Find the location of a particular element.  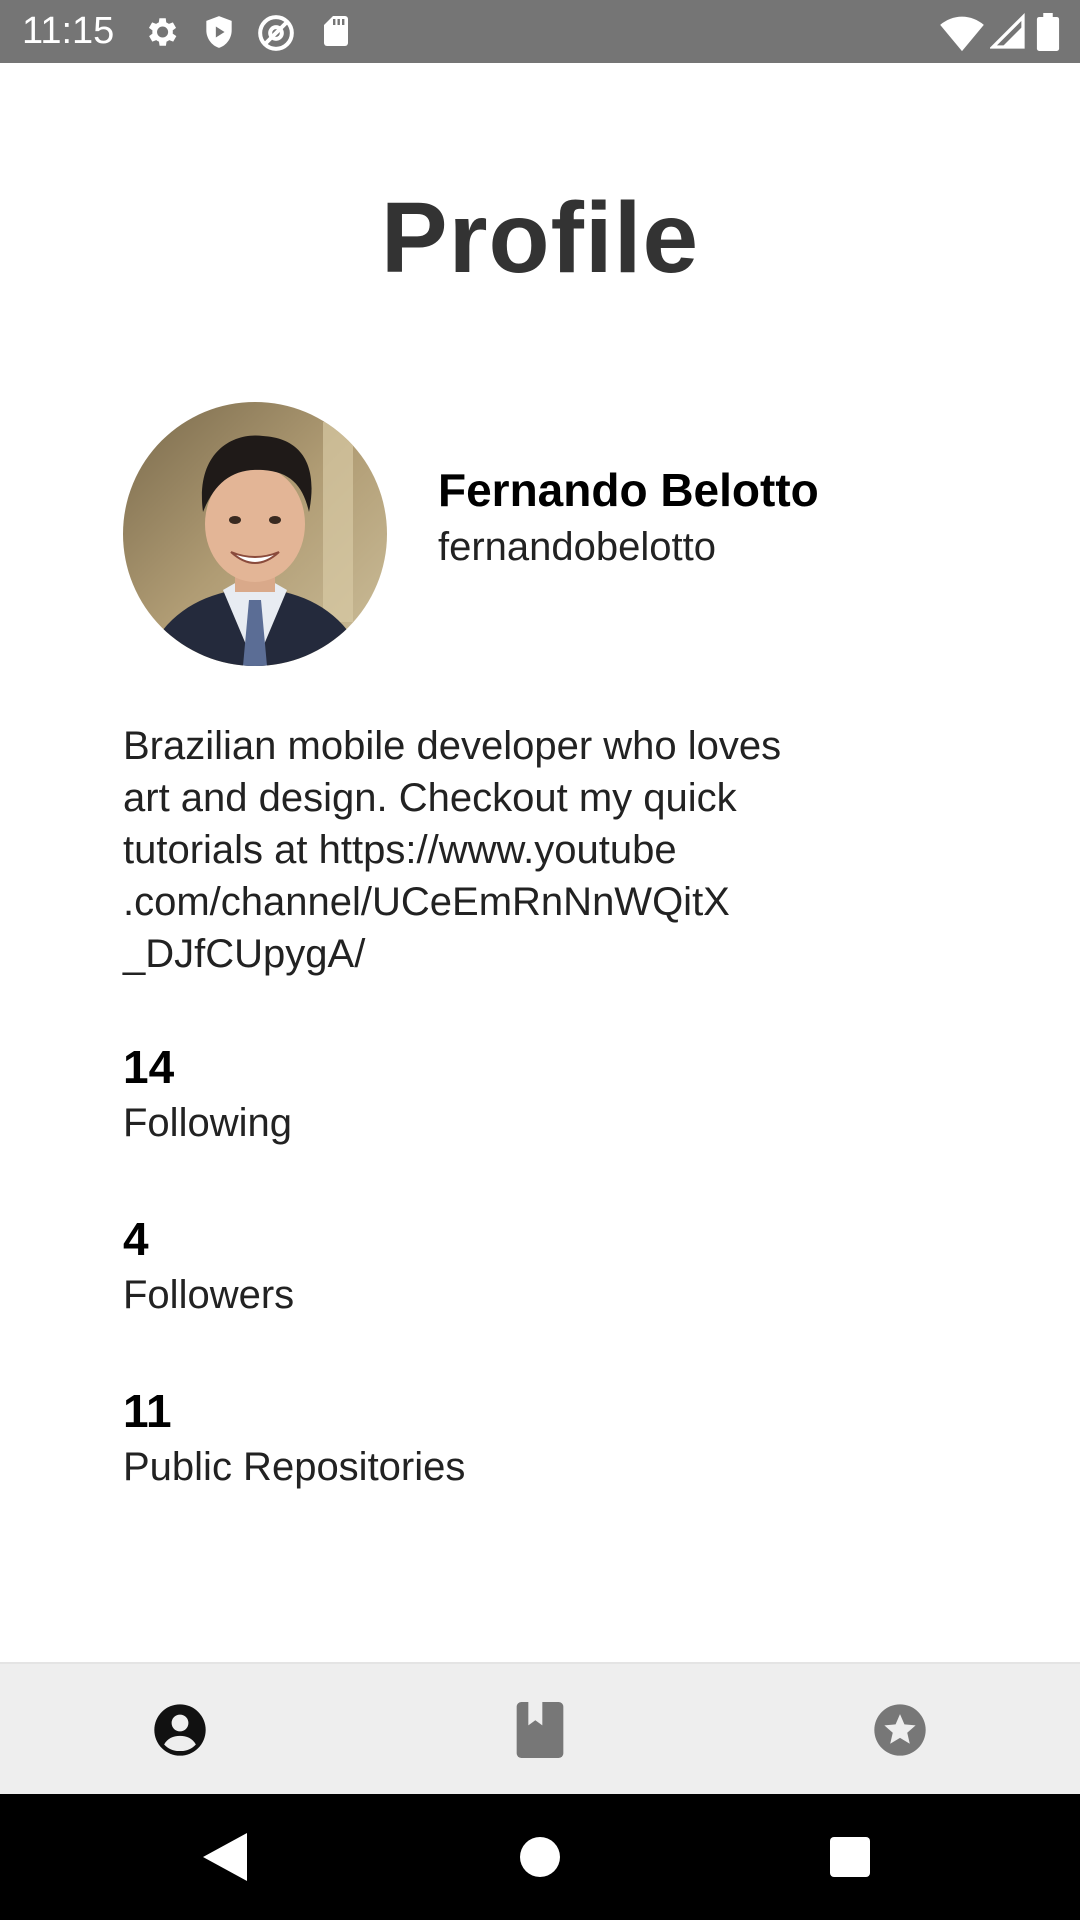

page-title: Profile is located at coordinates (540, 238).